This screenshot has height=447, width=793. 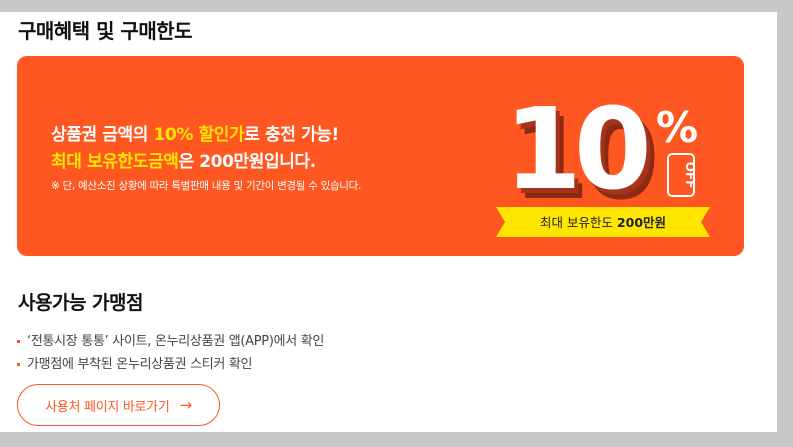 I want to click on banner-line-1-highlight: 10% 할인가, so click(x=199, y=135).